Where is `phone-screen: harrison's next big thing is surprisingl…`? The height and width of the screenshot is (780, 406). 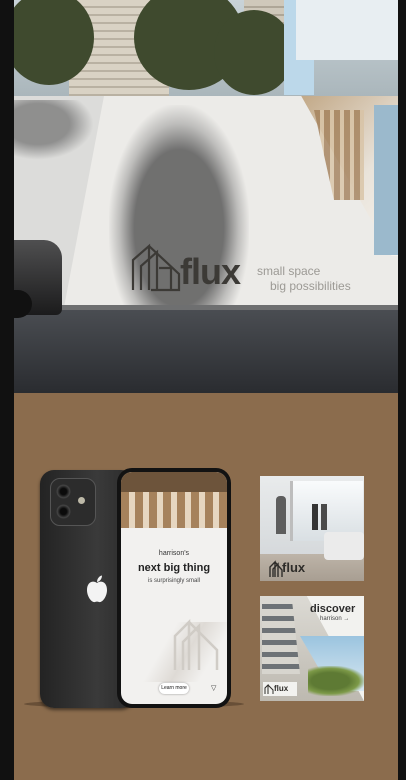 phone-screen: harrison's next big thing is surprisingl… is located at coordinates (174, 588).